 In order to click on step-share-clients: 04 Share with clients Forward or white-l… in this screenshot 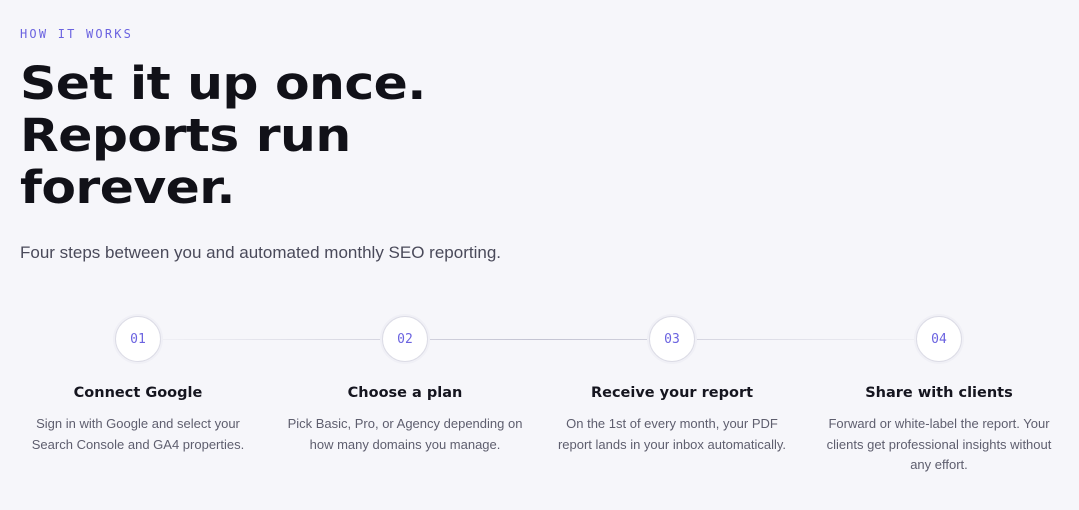, I will do `click(939, 396)`.